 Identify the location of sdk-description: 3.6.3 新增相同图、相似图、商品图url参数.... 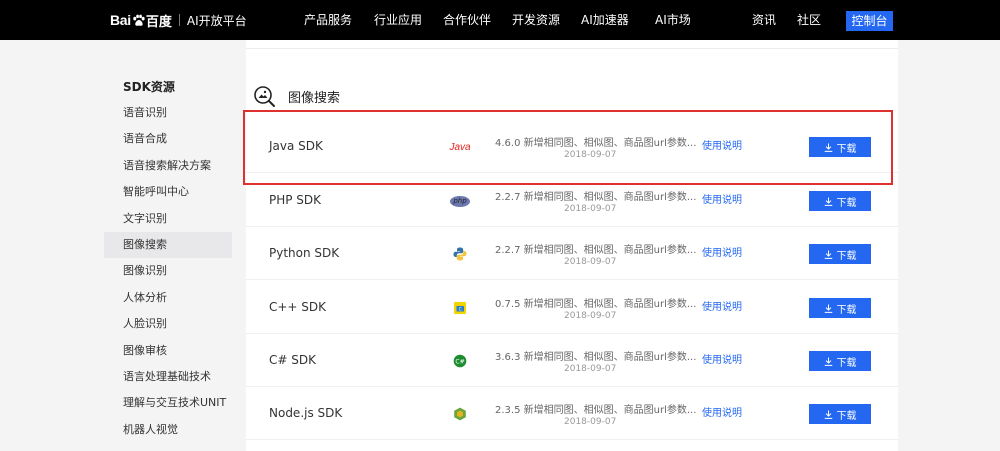
(596, 357).